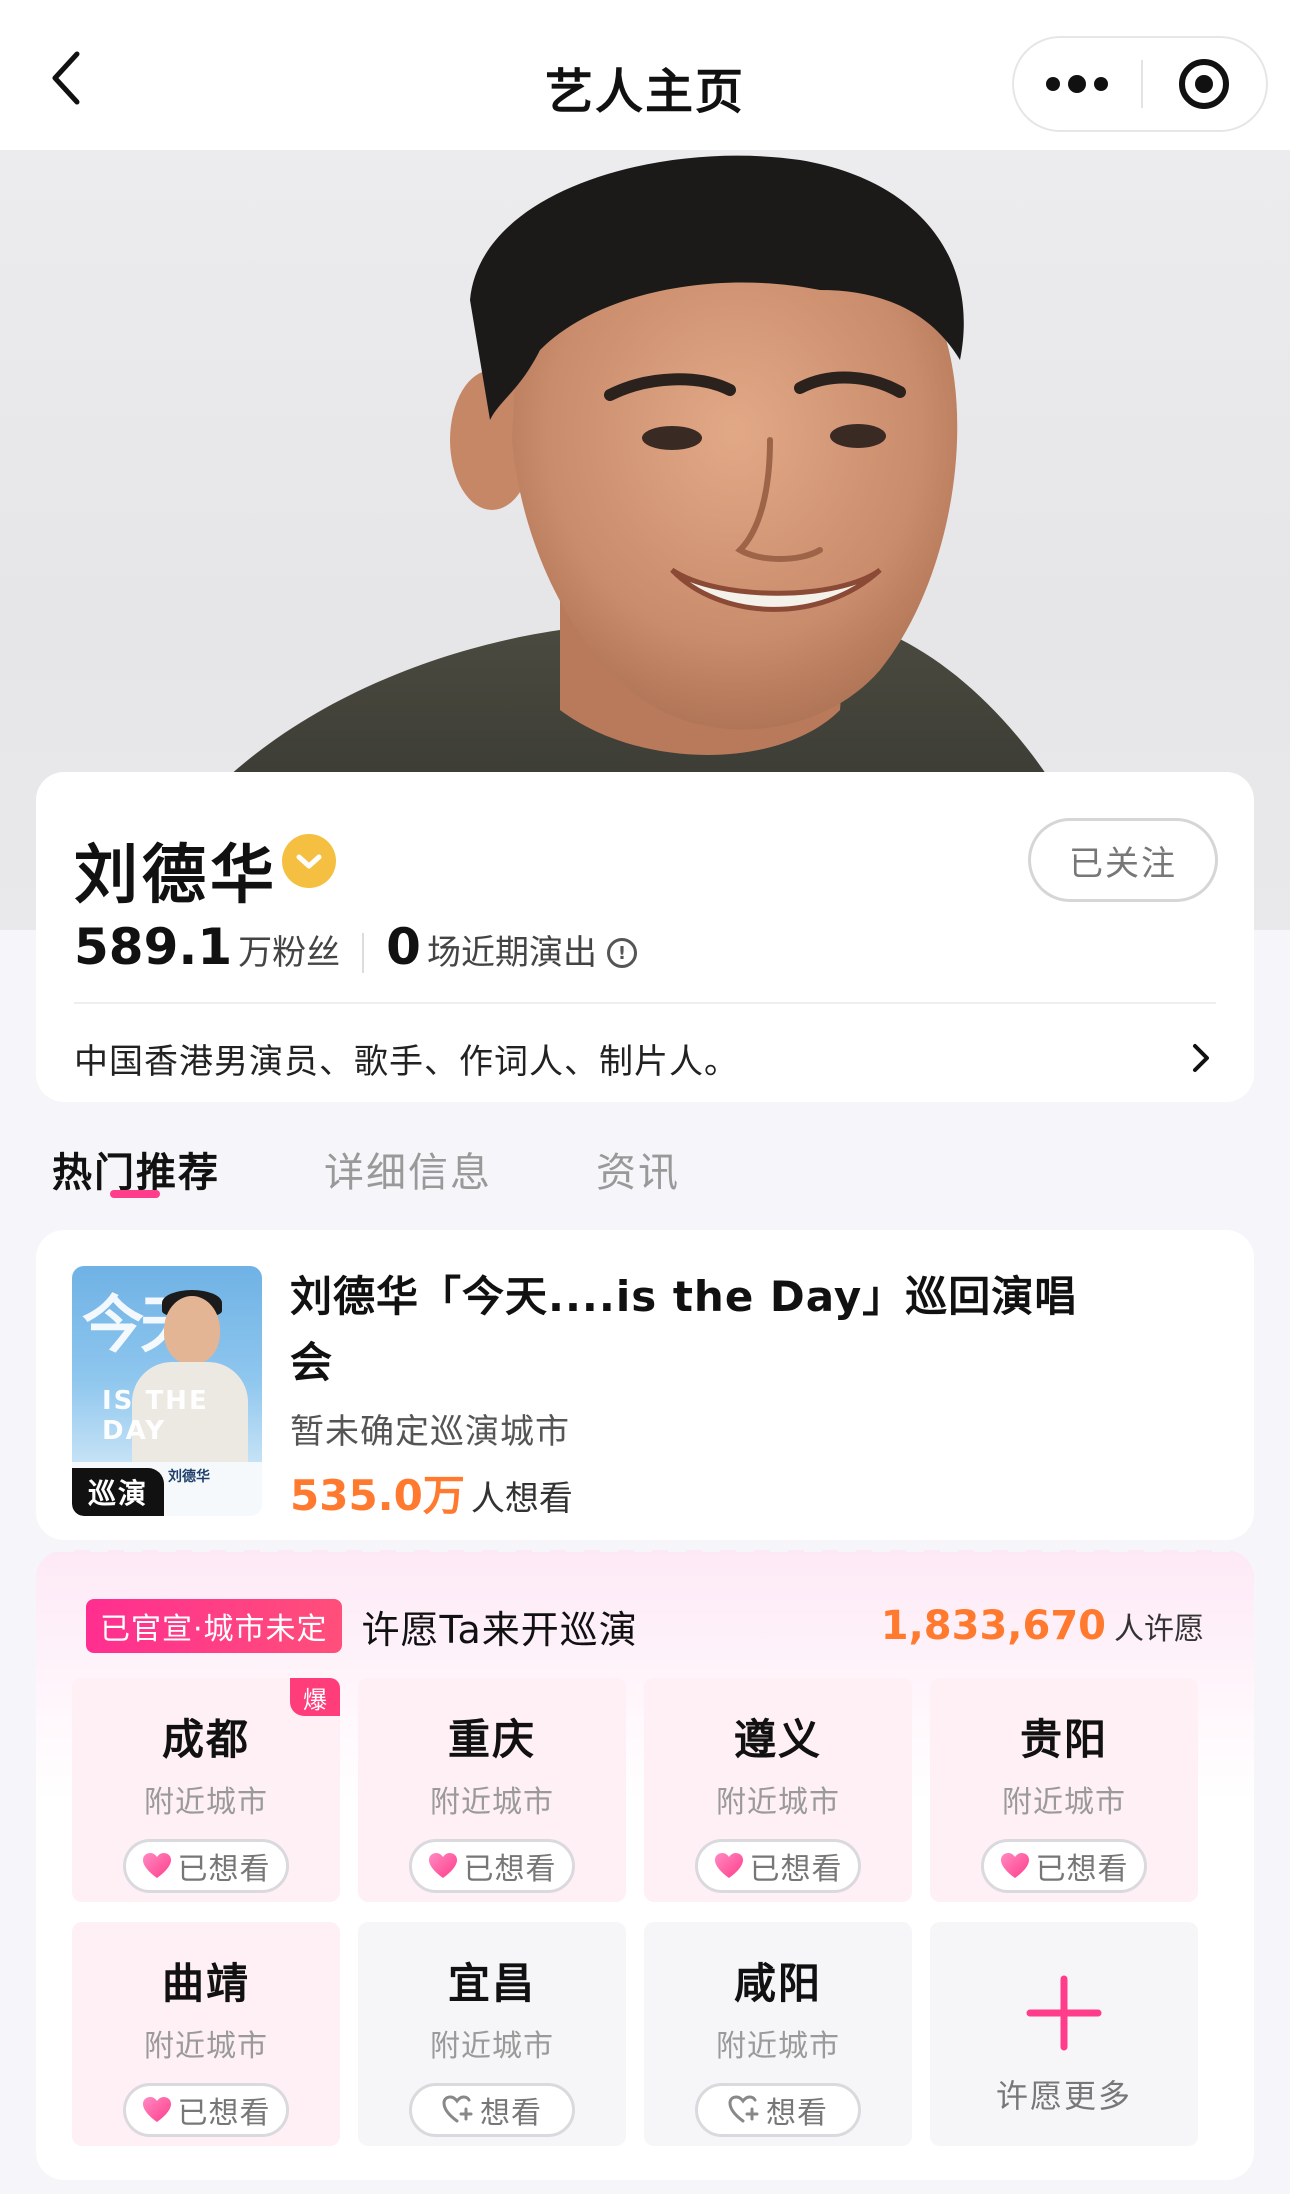  I want to click on more-button, so click(1077, 84).